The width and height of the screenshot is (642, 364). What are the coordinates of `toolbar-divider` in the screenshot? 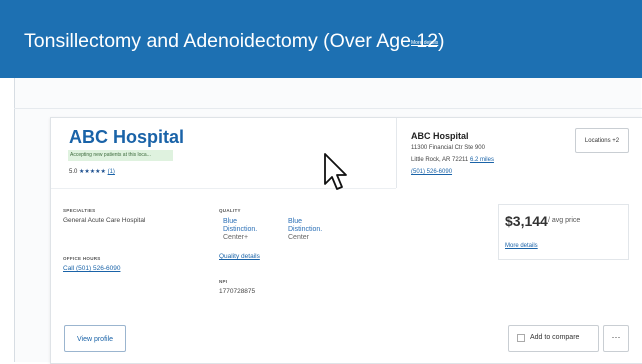 It's located at (328, 108).